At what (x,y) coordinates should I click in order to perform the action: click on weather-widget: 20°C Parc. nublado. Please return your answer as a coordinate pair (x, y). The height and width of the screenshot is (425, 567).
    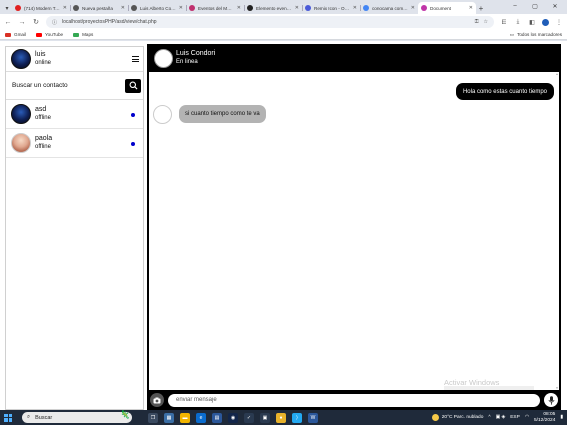
    Looking at the image, I should click on (457, 417).